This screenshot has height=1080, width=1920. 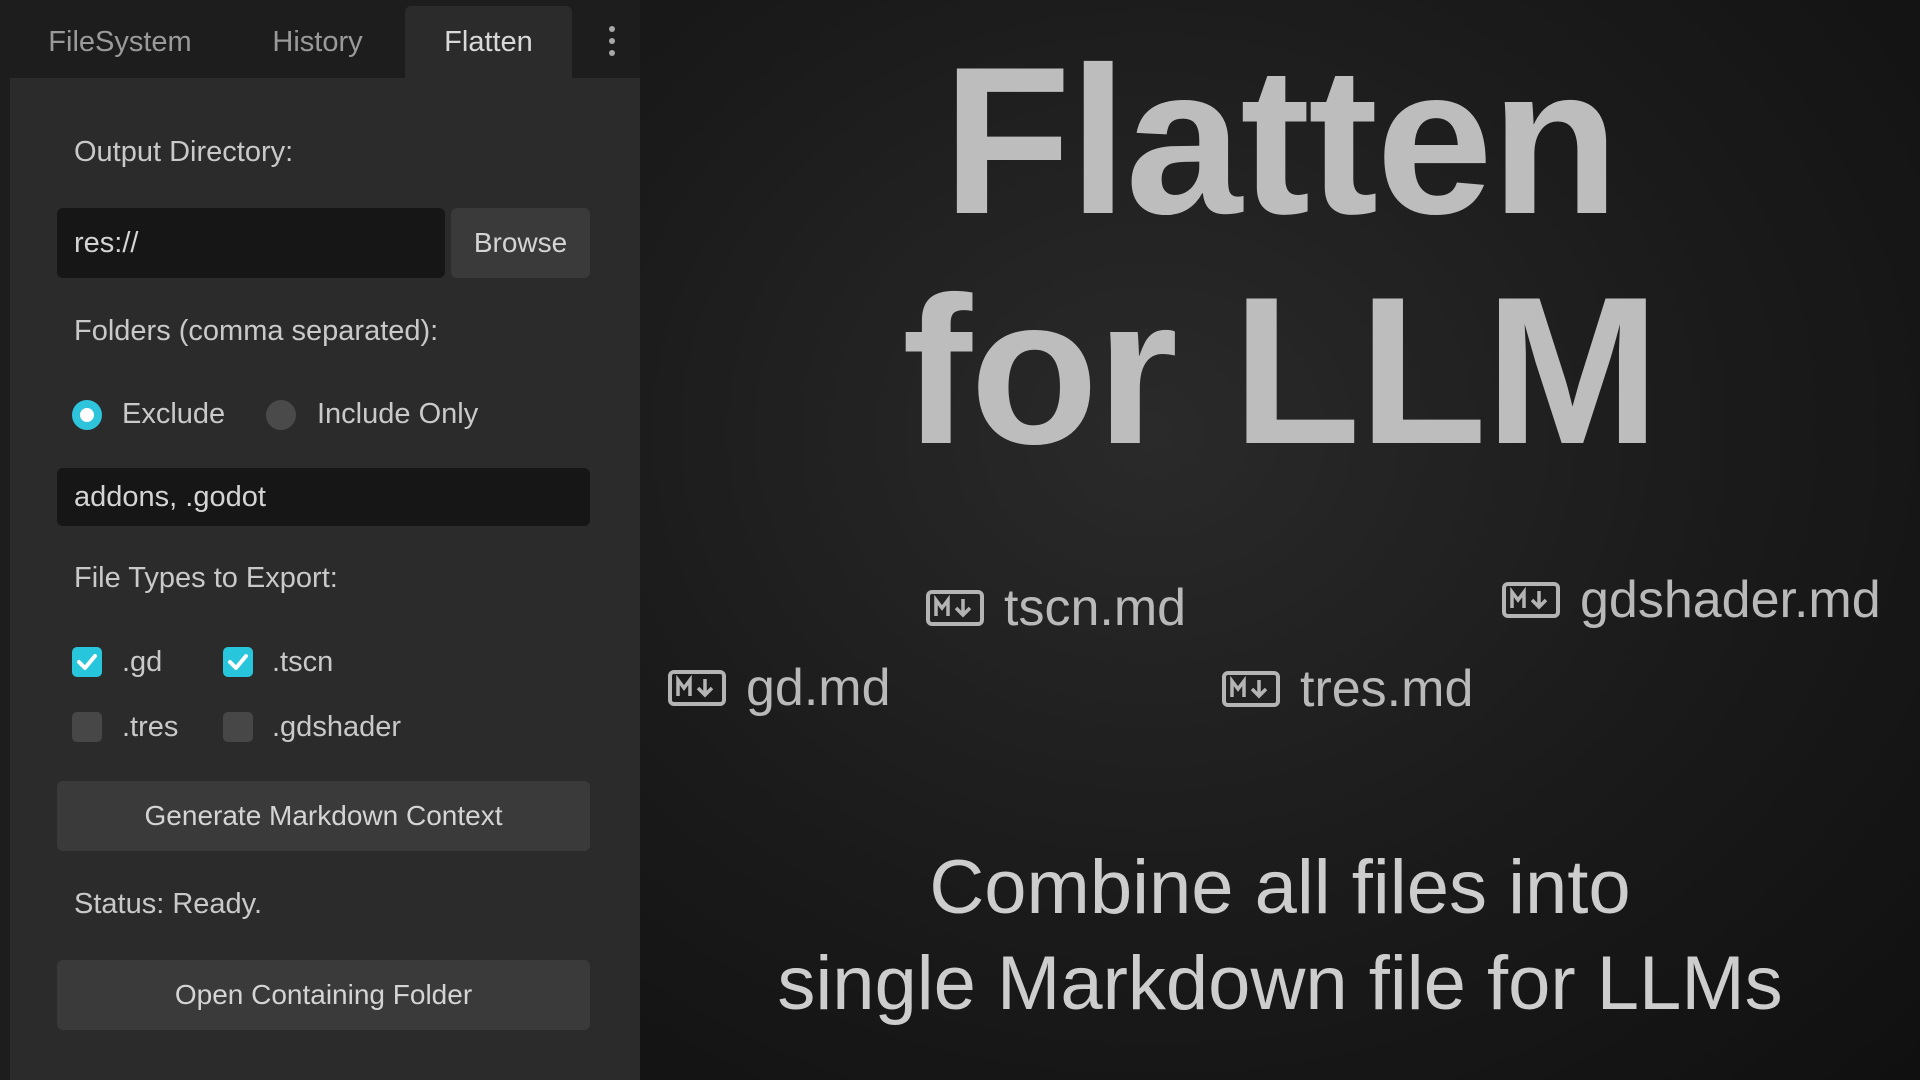 What do you see at coordinates (120, 42) in the screenshot?
I see `tab-filesystem: FileSystem` at bounding box center [120, 42].